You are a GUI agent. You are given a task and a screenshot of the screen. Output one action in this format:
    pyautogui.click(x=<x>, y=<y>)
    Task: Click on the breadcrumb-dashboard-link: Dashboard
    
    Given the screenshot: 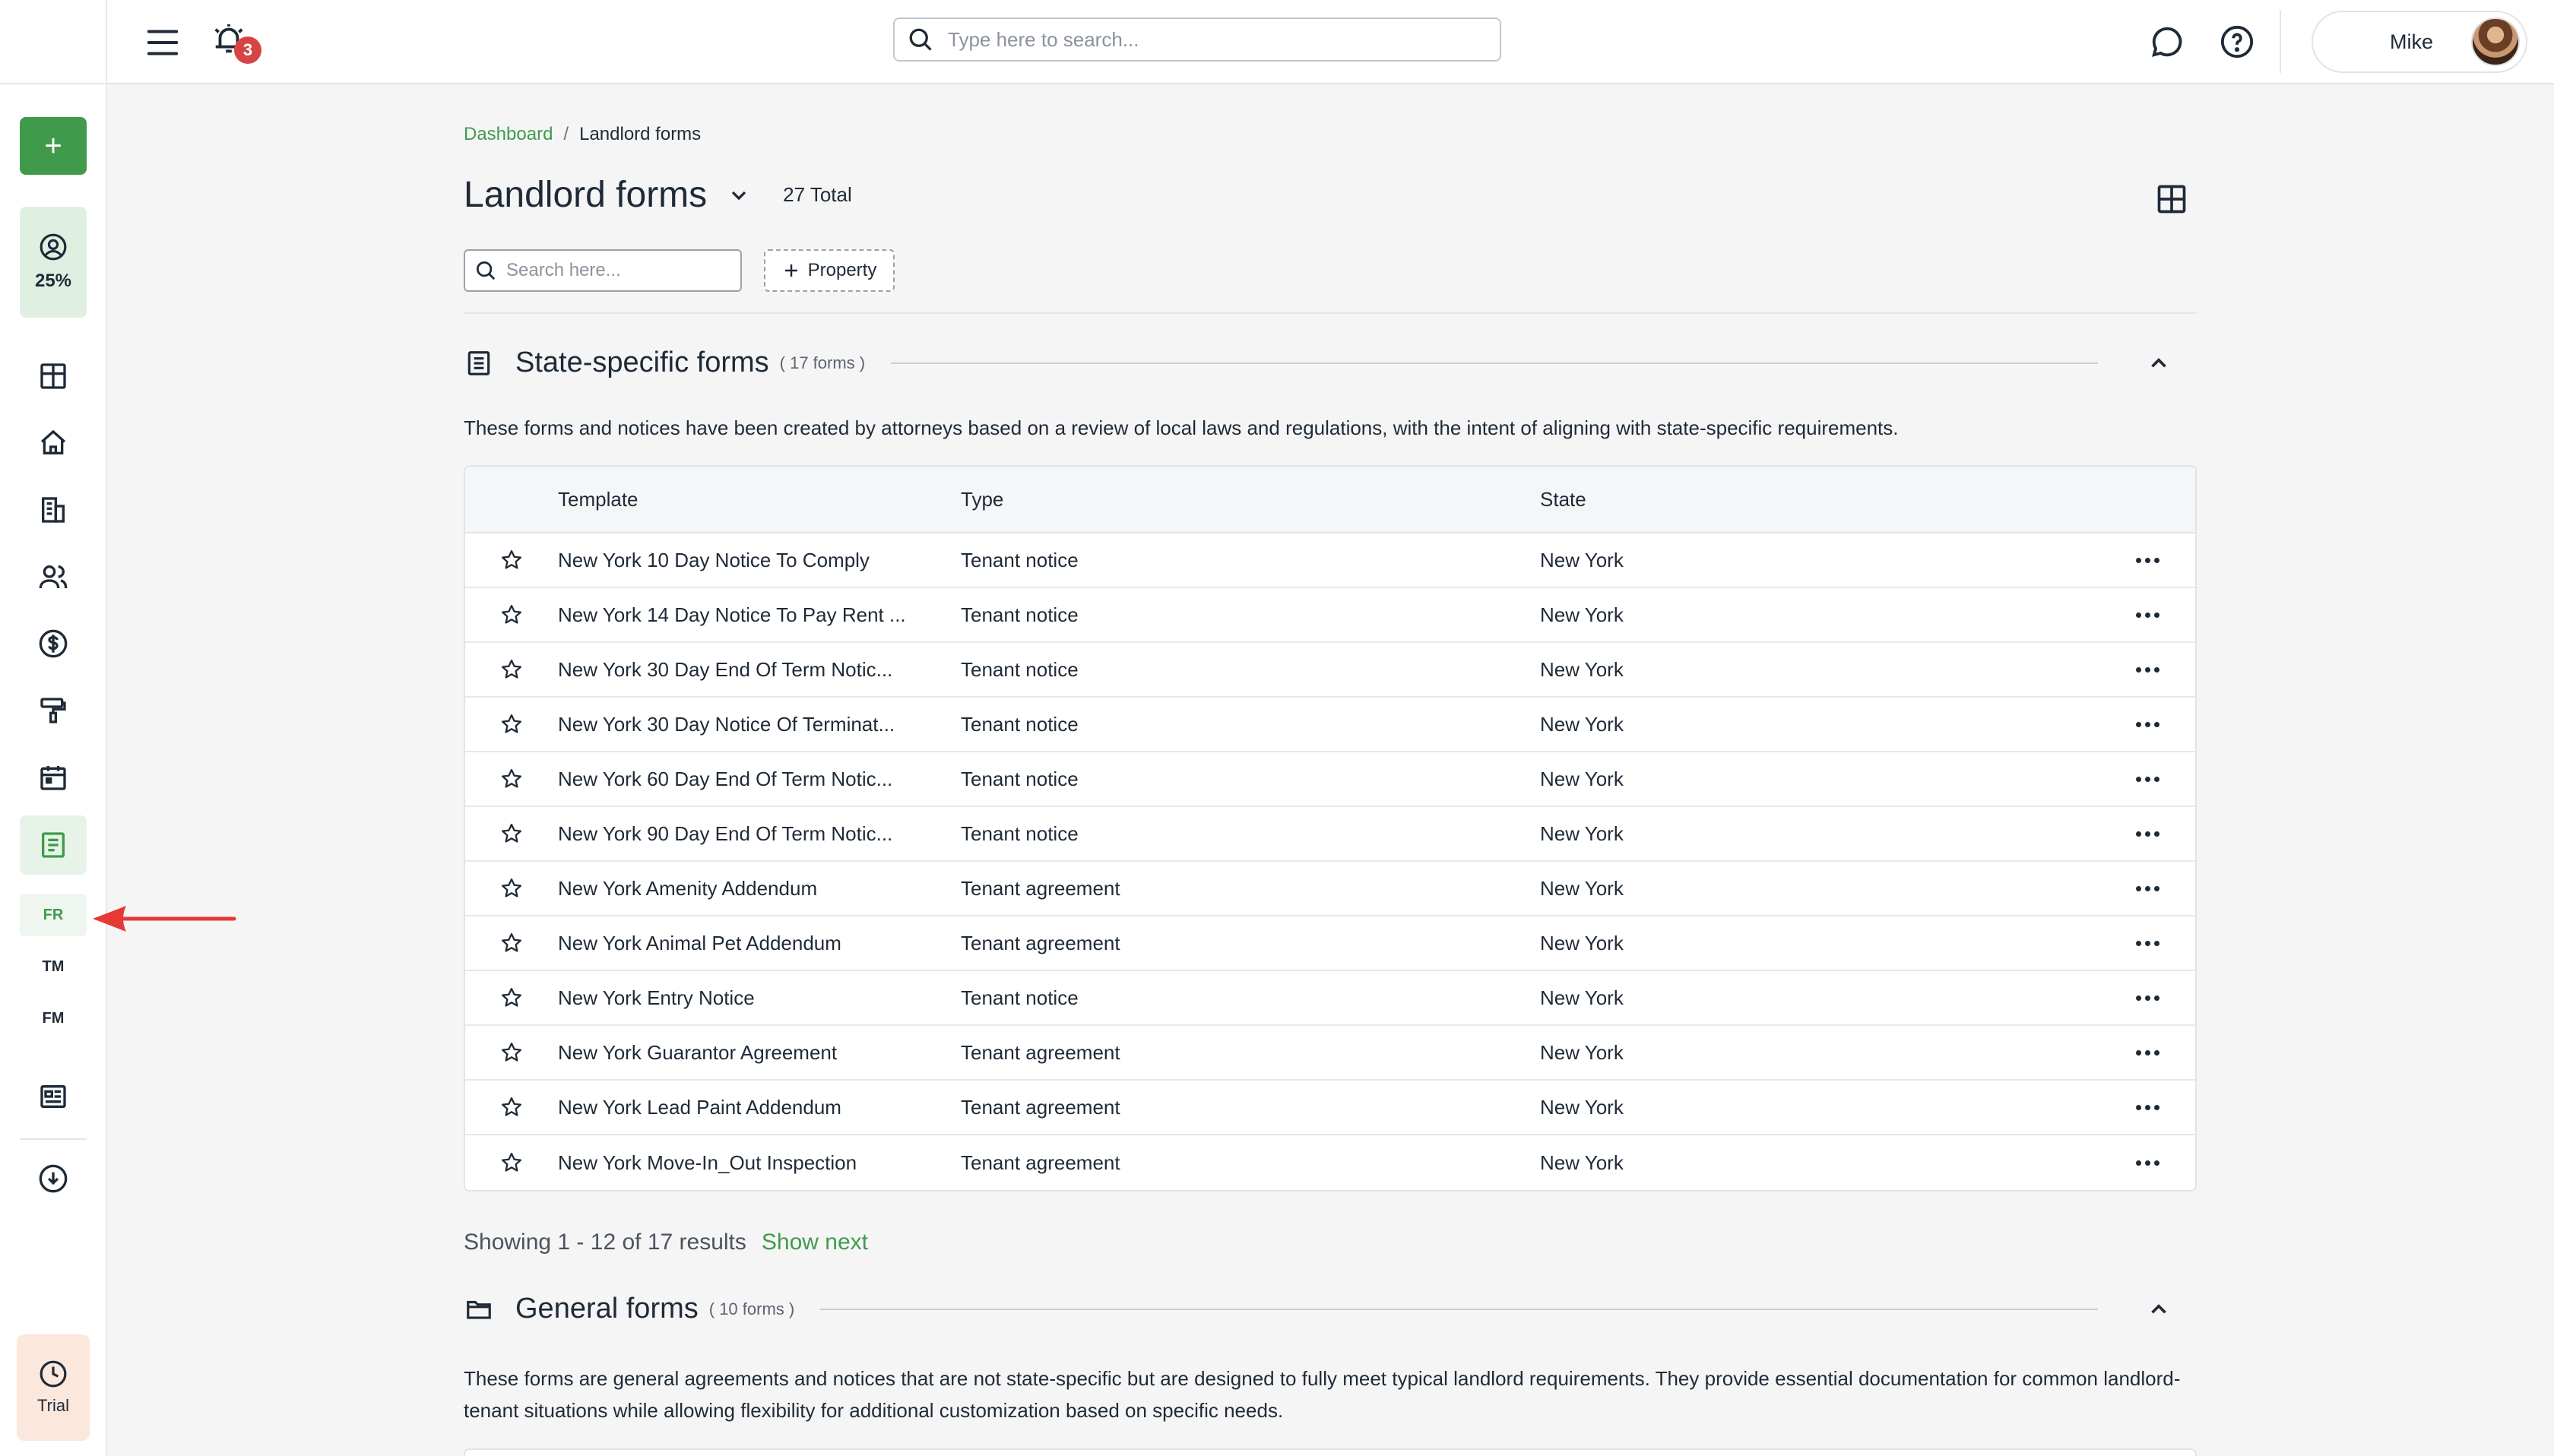 What is the action you would take?
    pyautogui.click(x=508, y=134)
    